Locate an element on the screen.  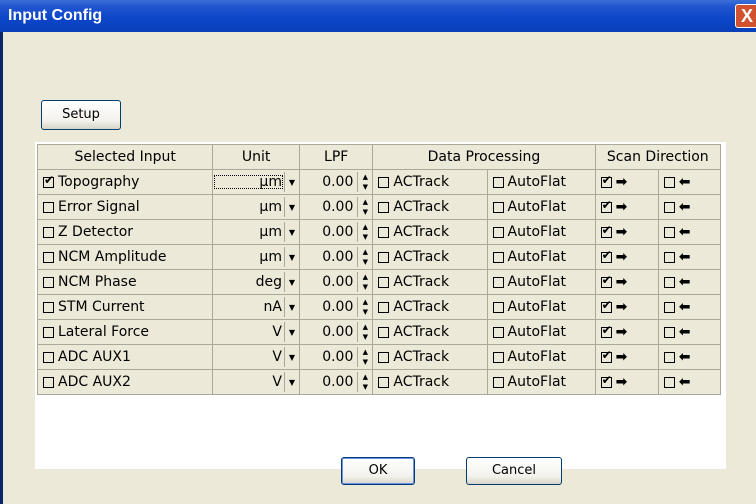
selected-input-cell: Z Detector is located at coordinates (125, 232).